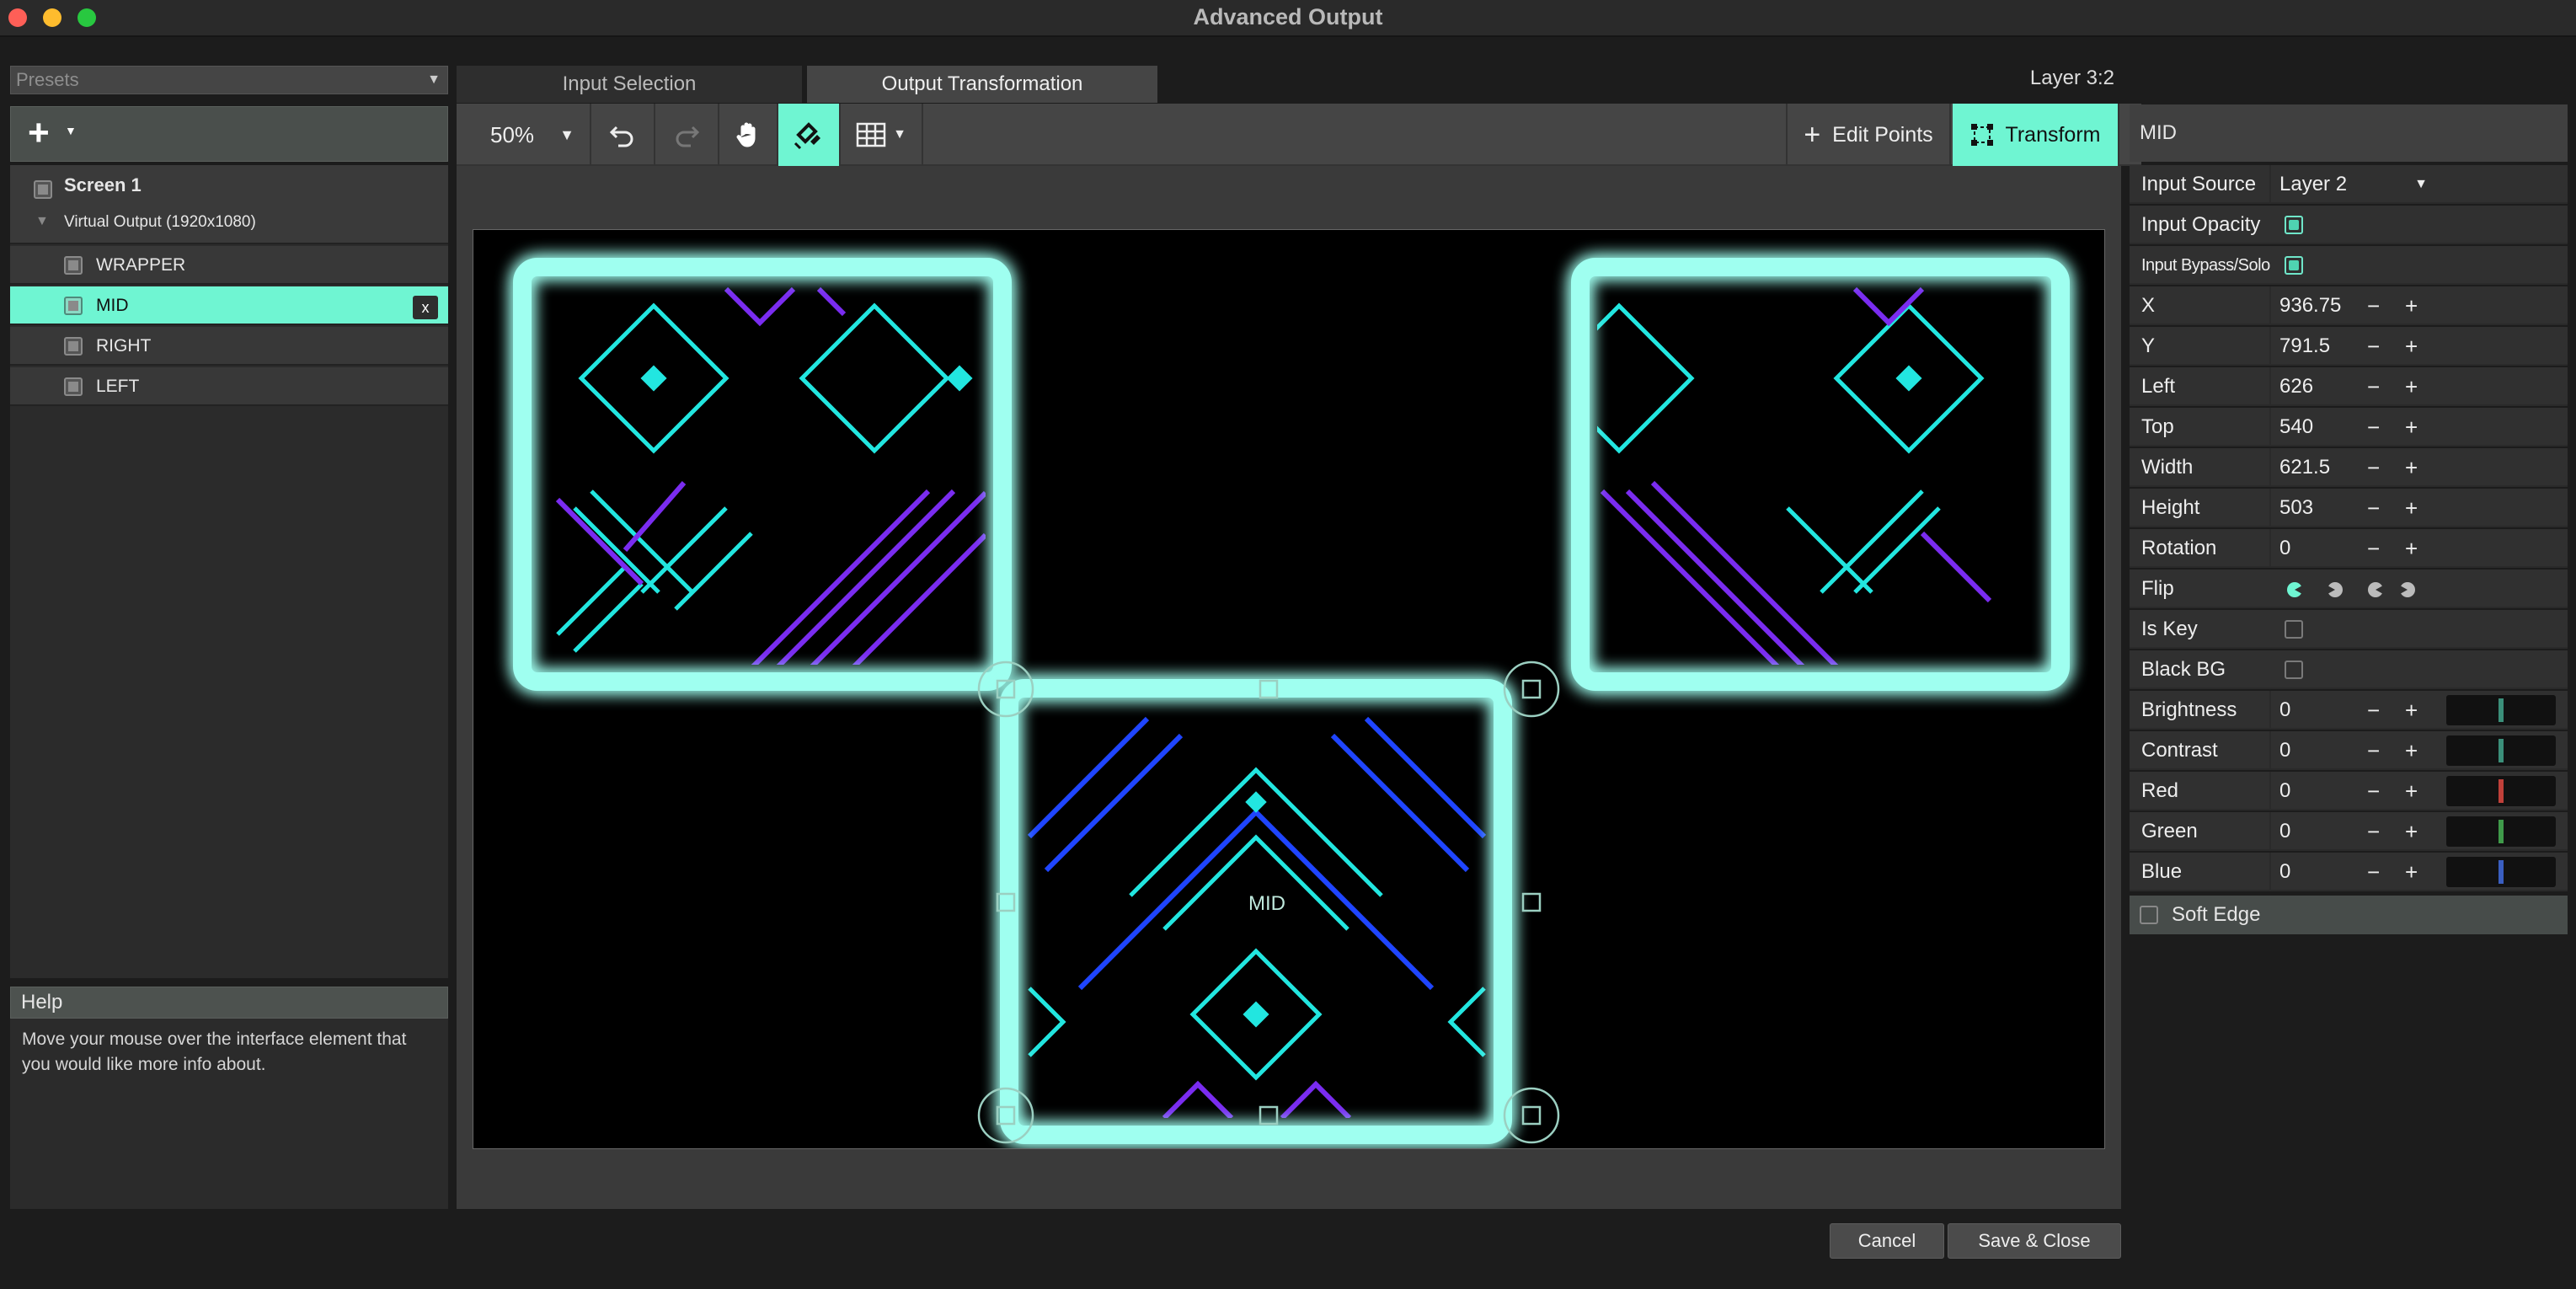 The width and height of the screenshot is (2576, 1289). Describe the element at coordinates (629, 84) in the screenshot. I see `tab-input-selection: Input Selection` at that location.